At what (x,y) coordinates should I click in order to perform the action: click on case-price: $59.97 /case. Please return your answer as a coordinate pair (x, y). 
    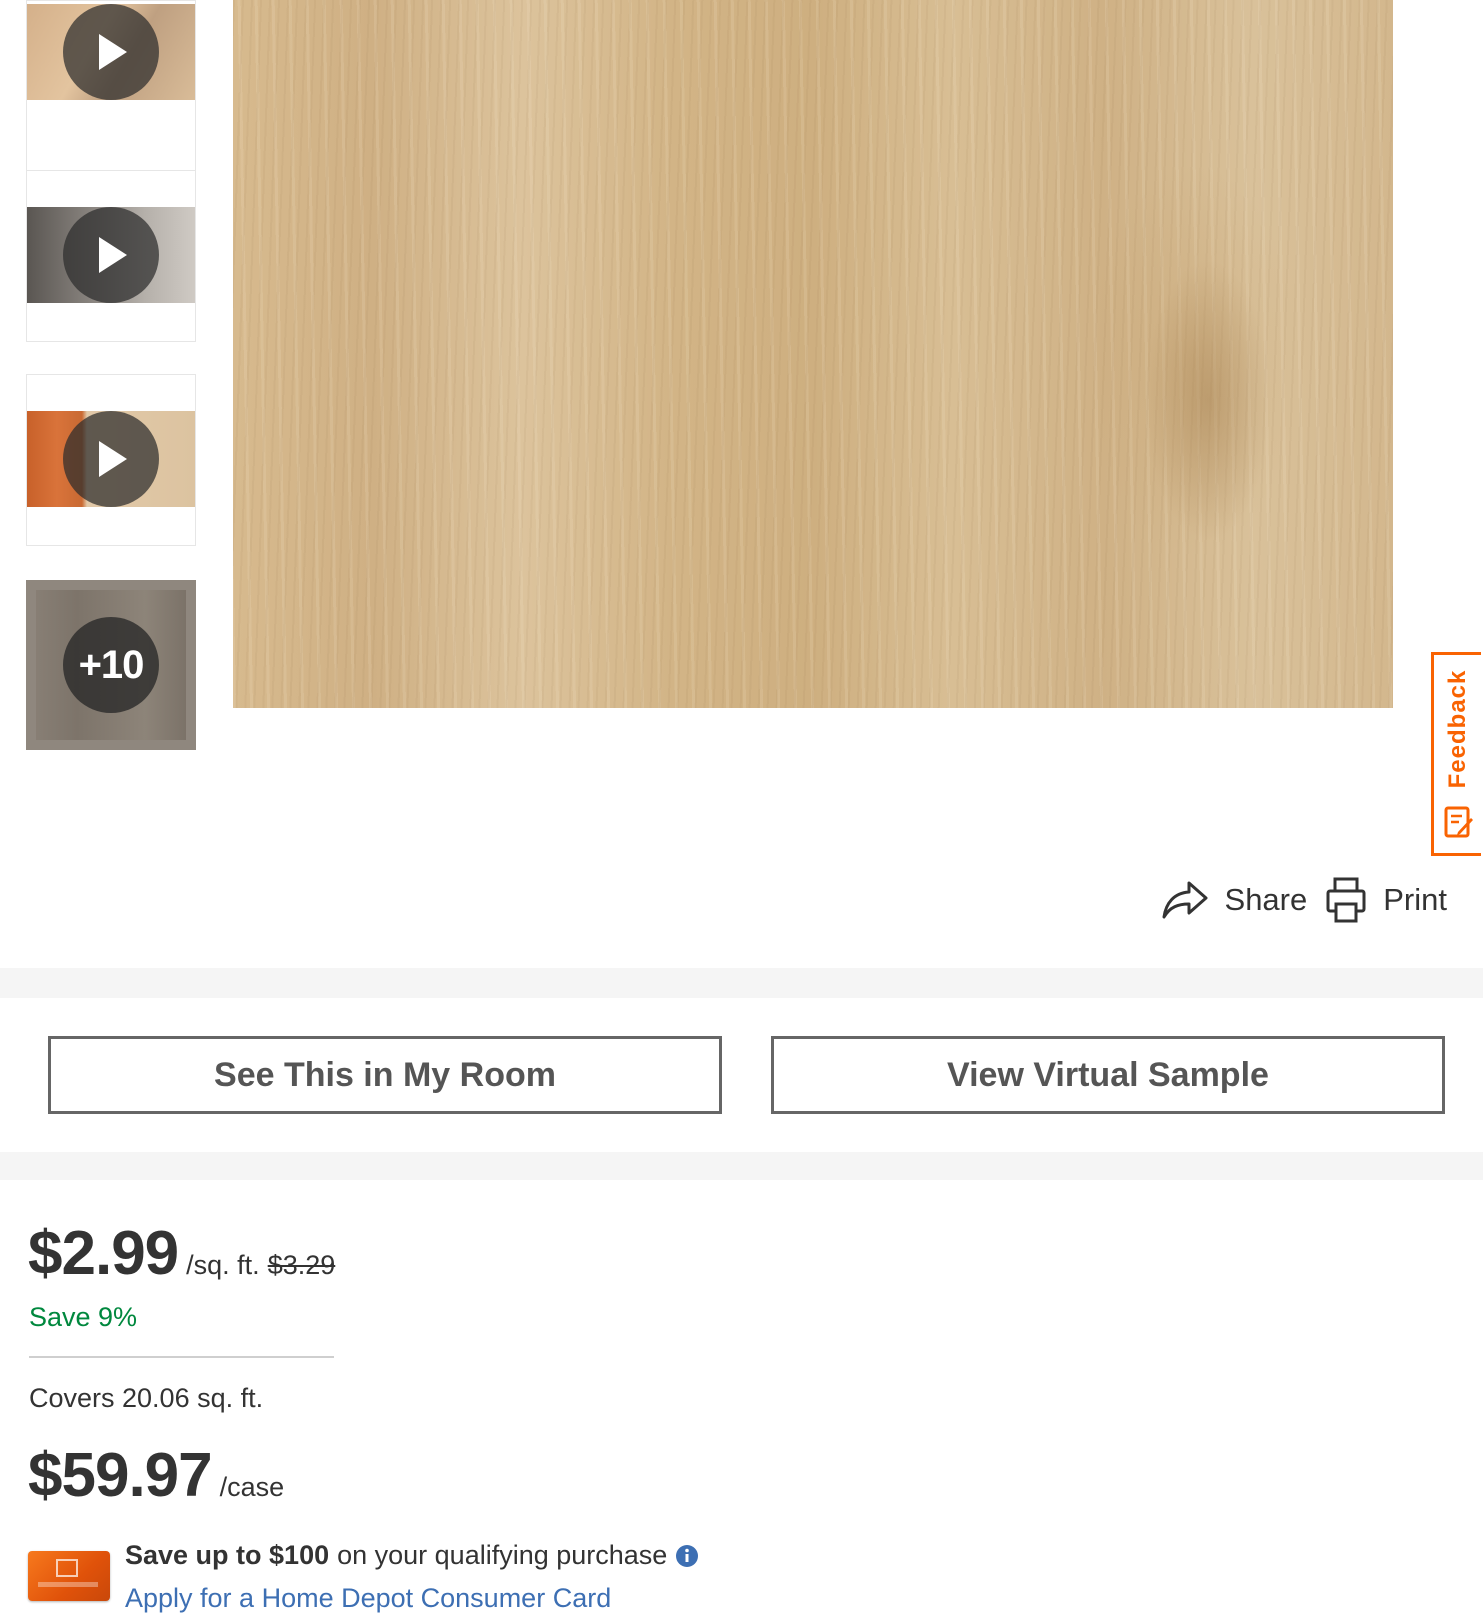
    Looking at the image, I should click on (156, 1475).